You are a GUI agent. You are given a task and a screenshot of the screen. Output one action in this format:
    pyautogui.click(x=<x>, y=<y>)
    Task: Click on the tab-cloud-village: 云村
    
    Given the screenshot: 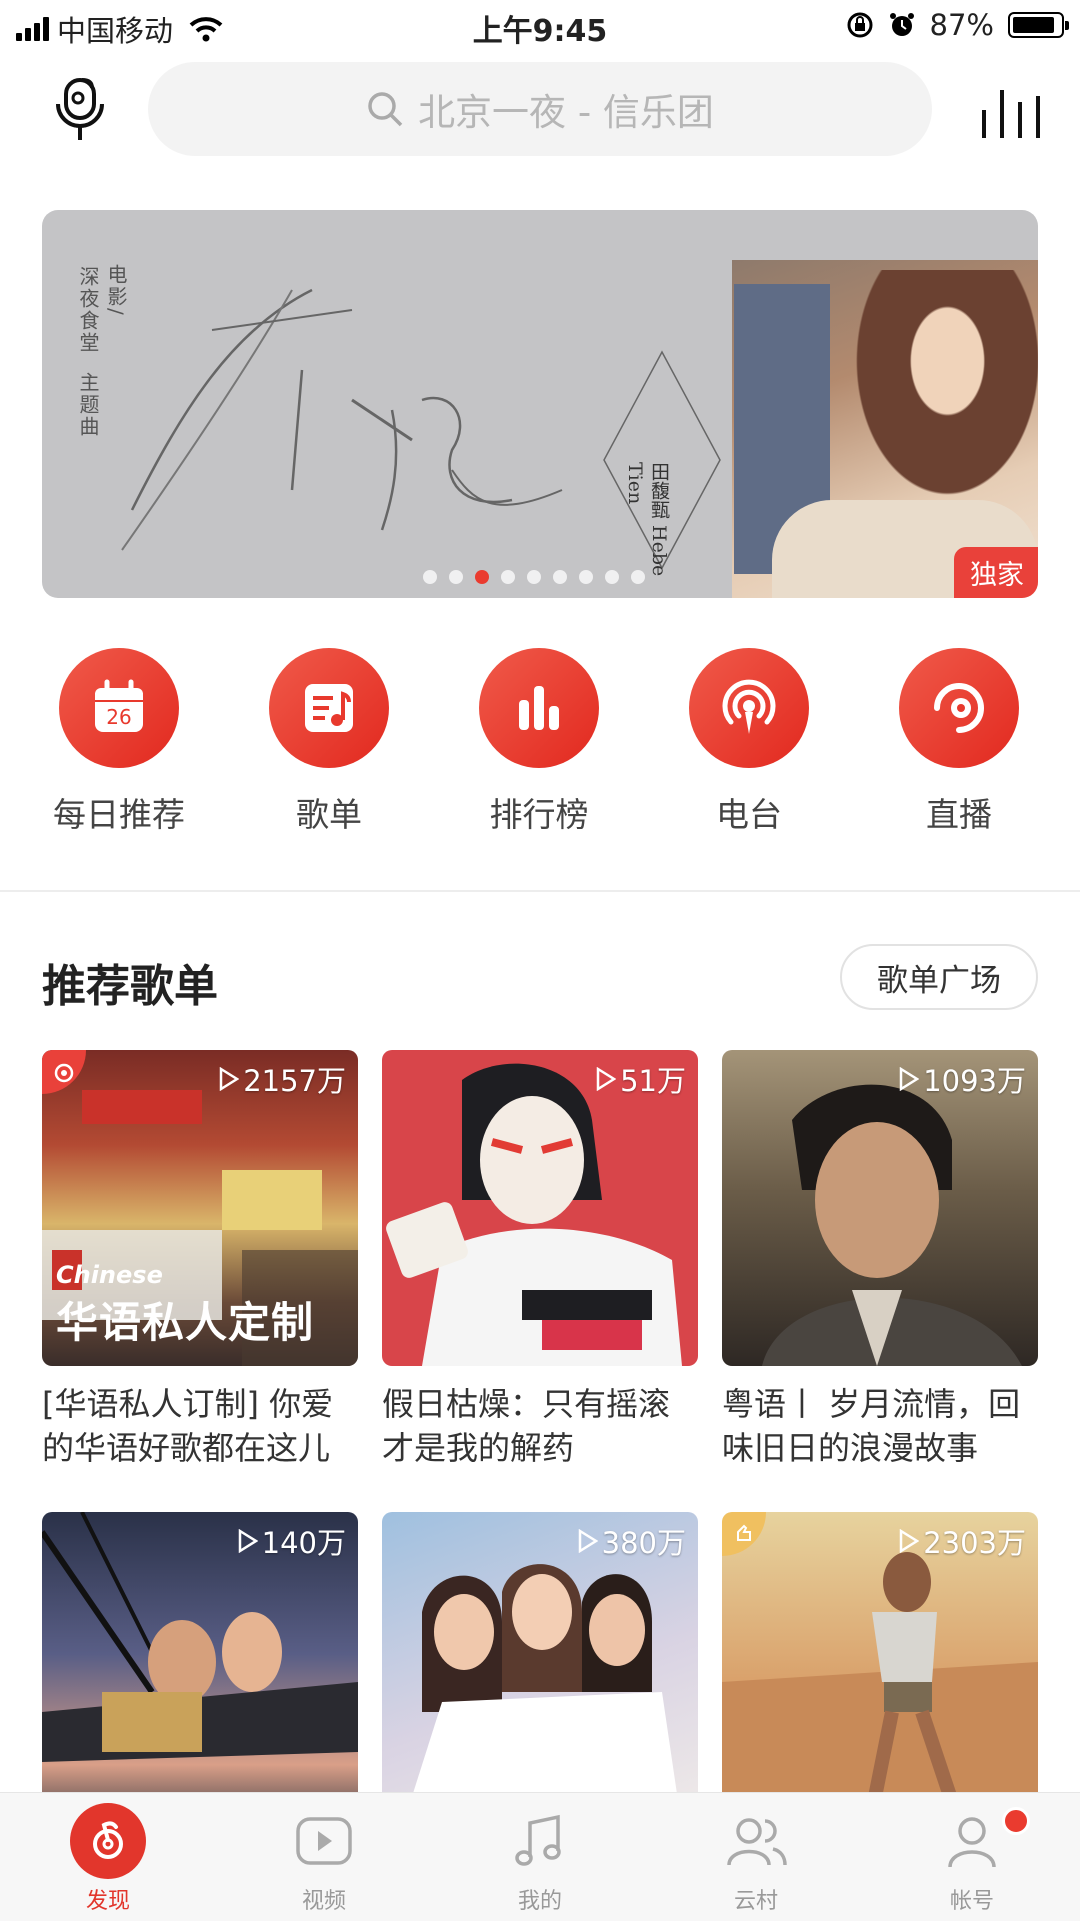 What is the action you would take?
    pyautogui.click(x=756, y=1857)
    